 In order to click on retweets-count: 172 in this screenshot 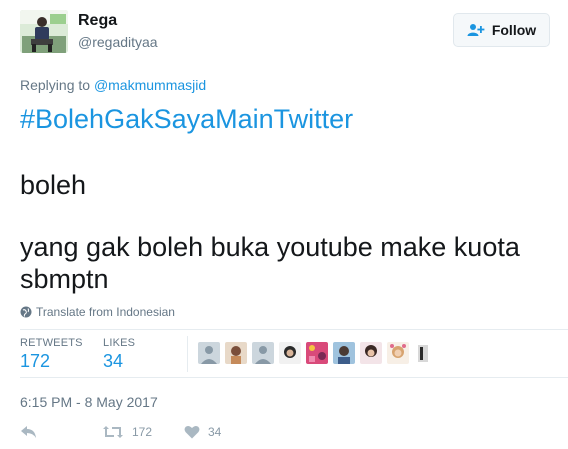, I will do `click(35, 361)`.